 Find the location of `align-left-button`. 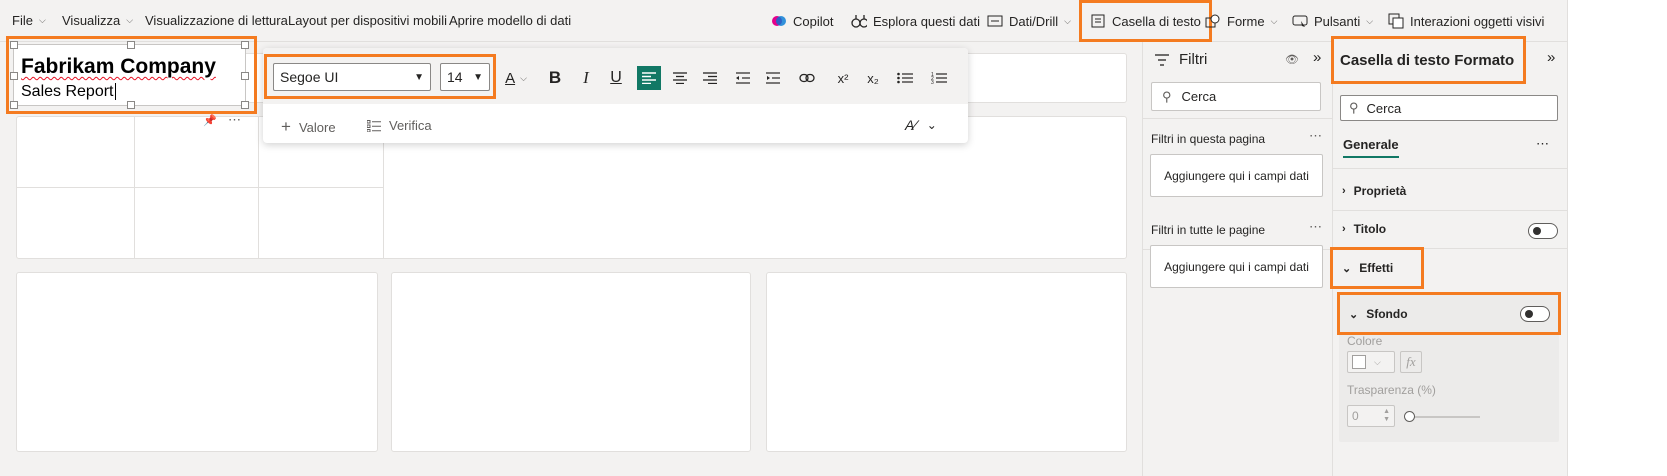

align-left-button is located at coordinates (649, 78).